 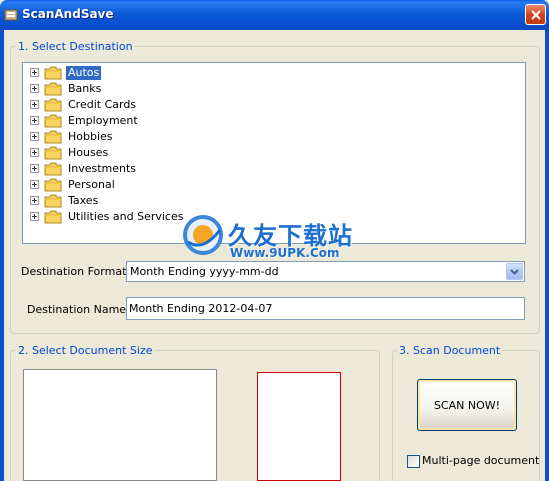 What do you see at coordinates (78, 309) in the screenshot?
I see `destination-name-label: Destination Name:` at bounding box center [78, 309].